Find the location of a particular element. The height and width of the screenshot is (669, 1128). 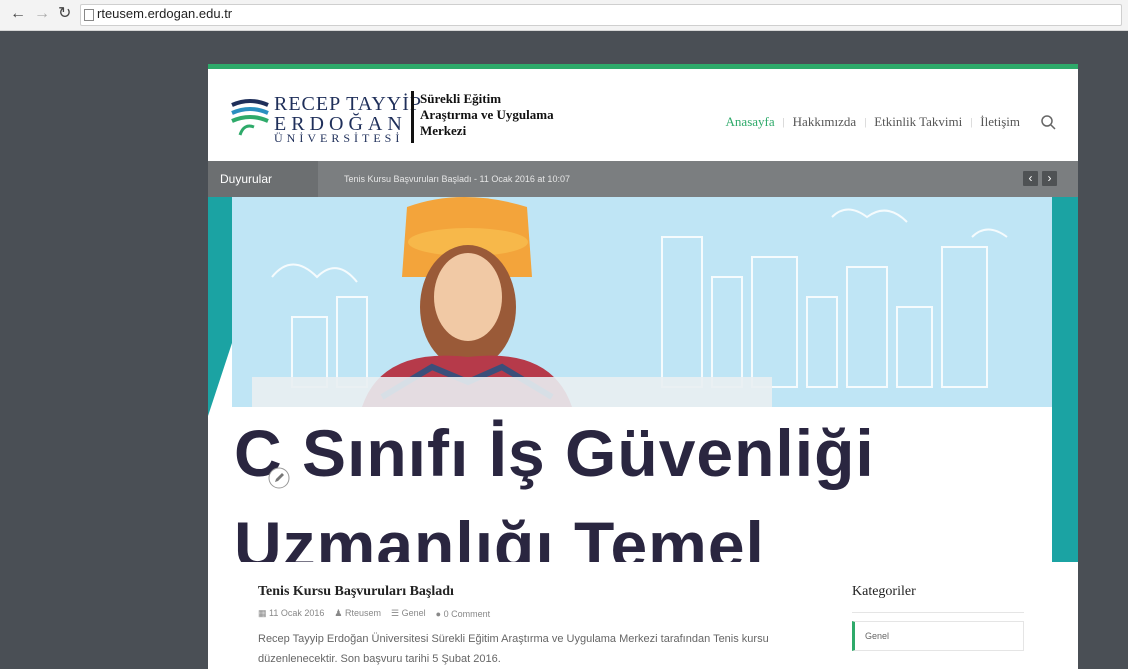

post-date-text: 11 Ocak 2016 is located at coordinates (297, 613).